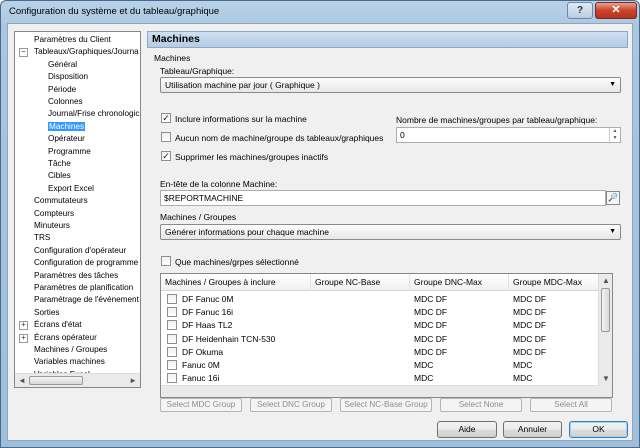 This screenshot has width=640, height=448. I want to click on tree-item: Programme, so click(69, 152).